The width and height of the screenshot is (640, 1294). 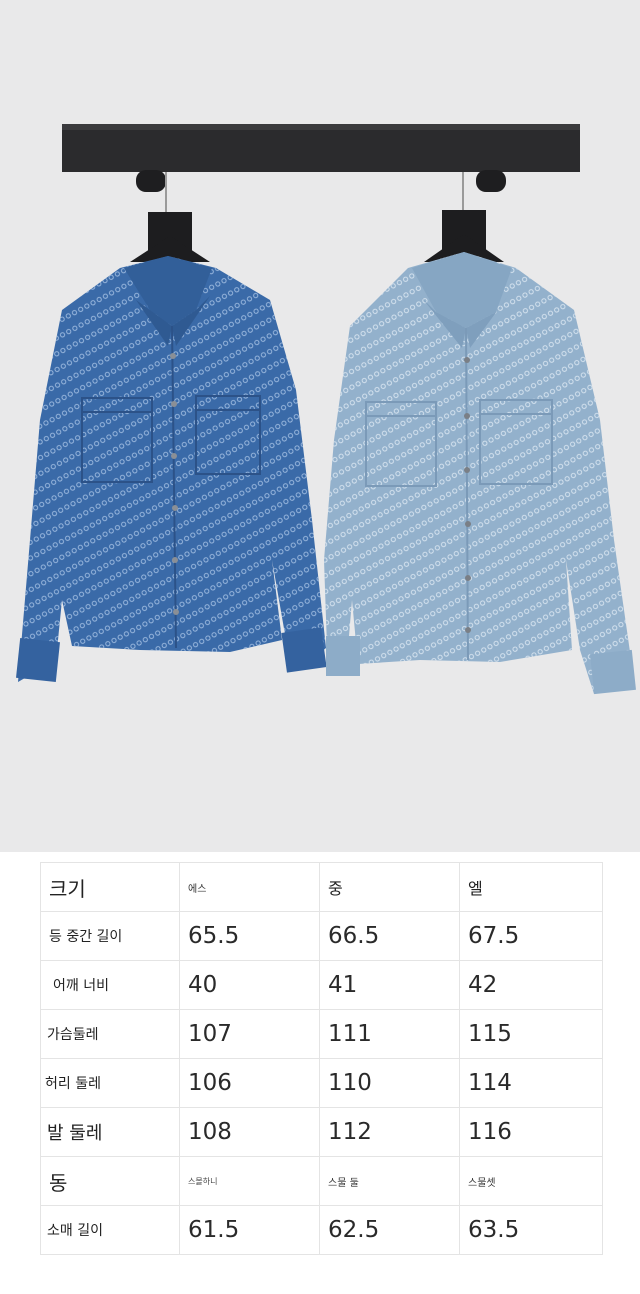 I want to click on size-s-header: 에스, so click(x=249, y=887).